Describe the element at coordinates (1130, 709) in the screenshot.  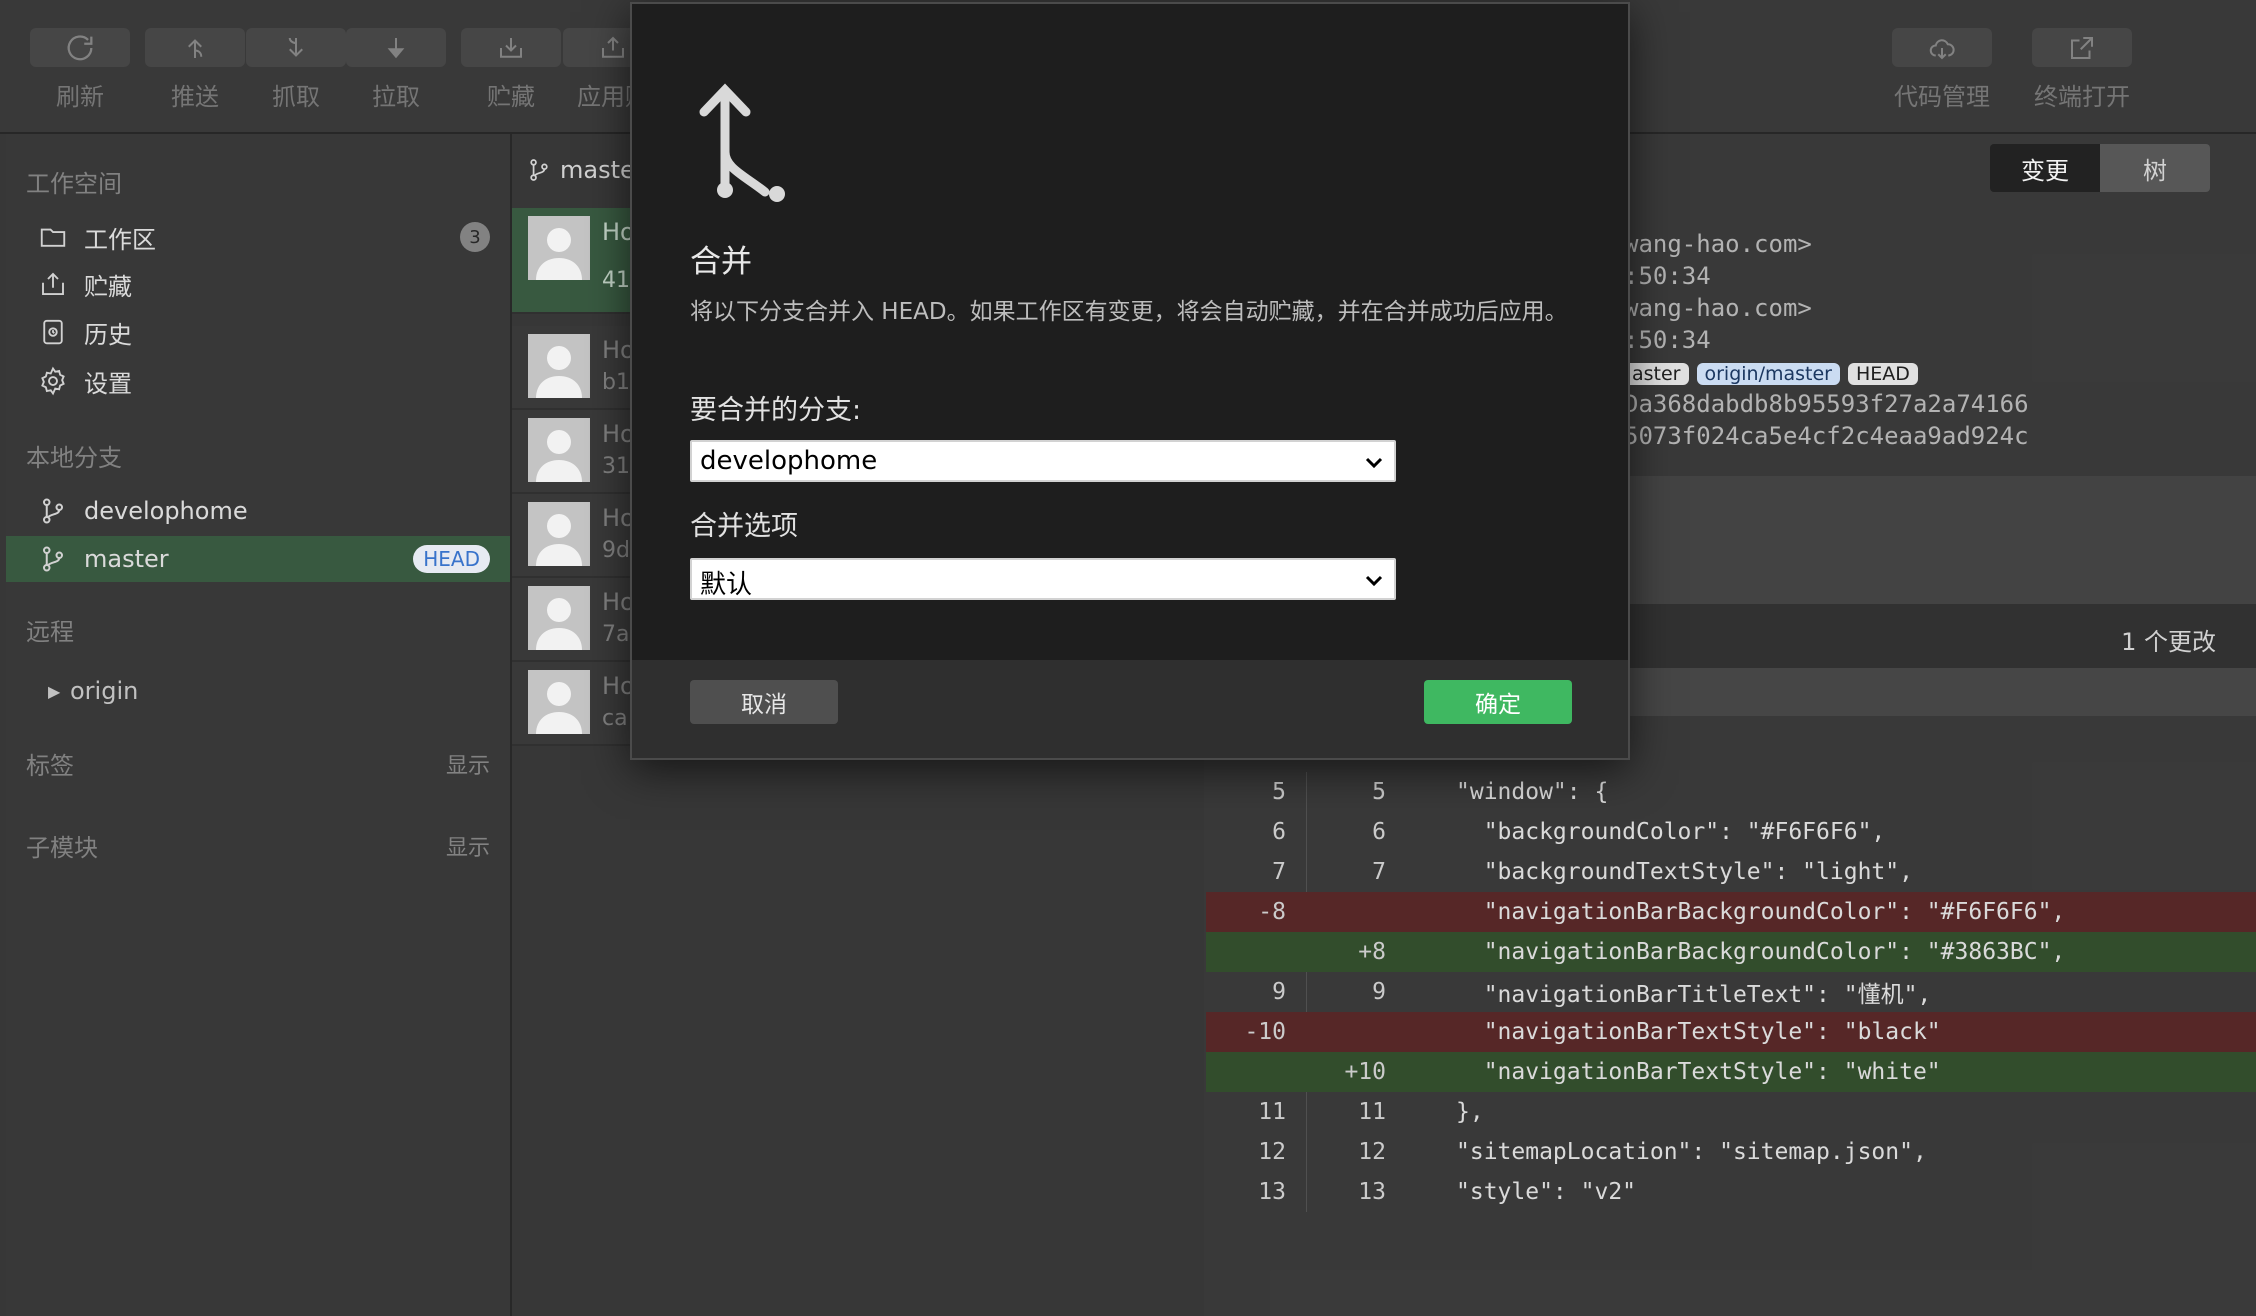
I see `dialog-footer: 取消 确定` at that location.